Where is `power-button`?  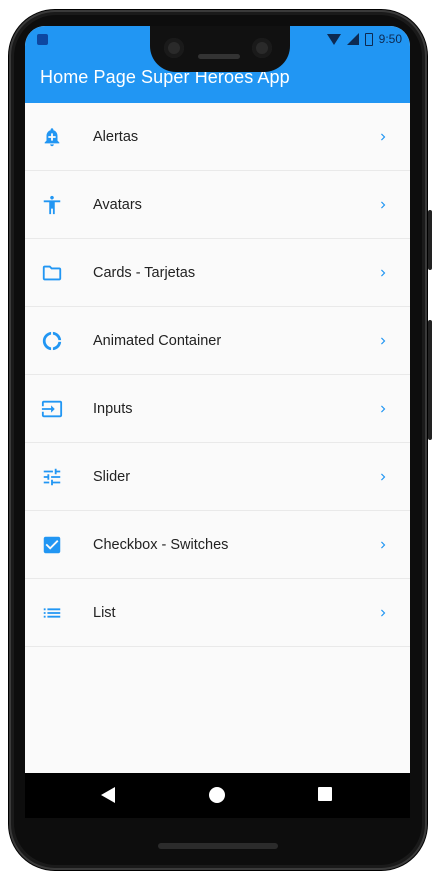
power-button is located at coordinates (430, 240).